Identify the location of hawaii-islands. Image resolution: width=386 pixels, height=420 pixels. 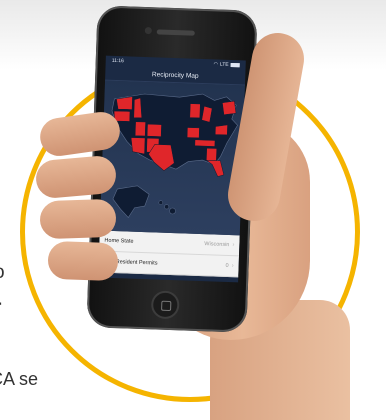
(166, 208).